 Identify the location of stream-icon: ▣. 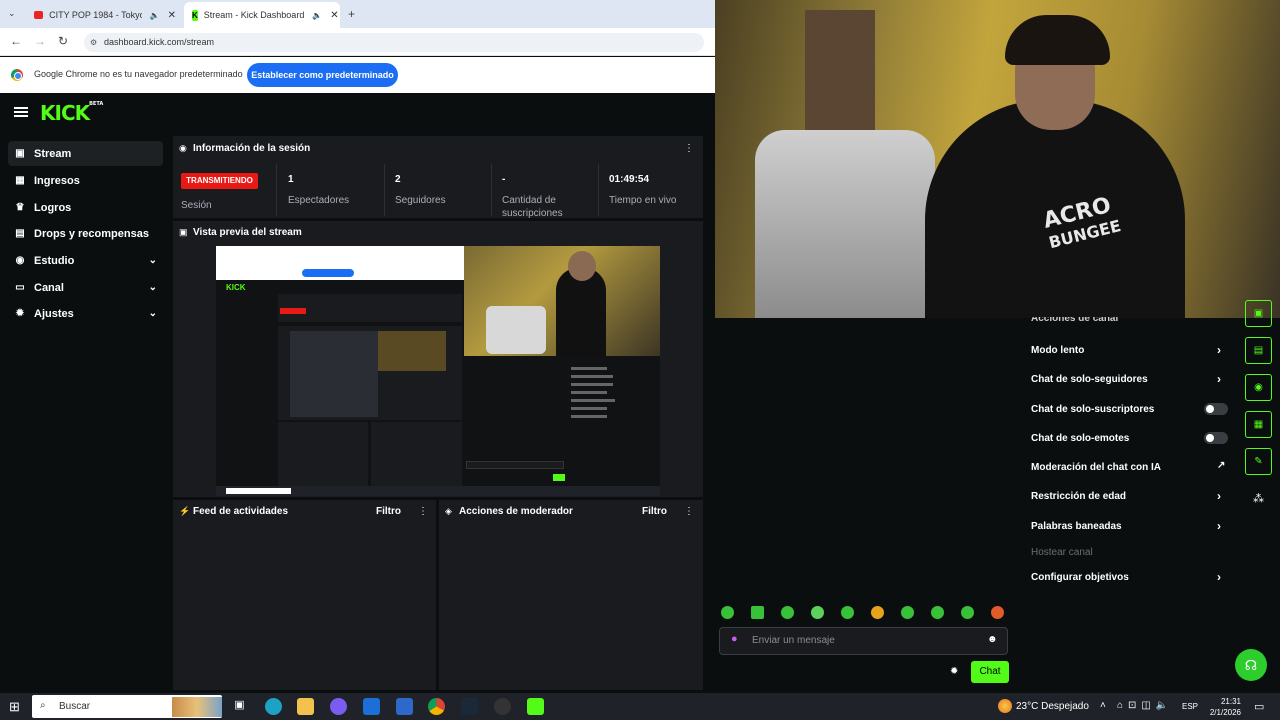
(20, 153).